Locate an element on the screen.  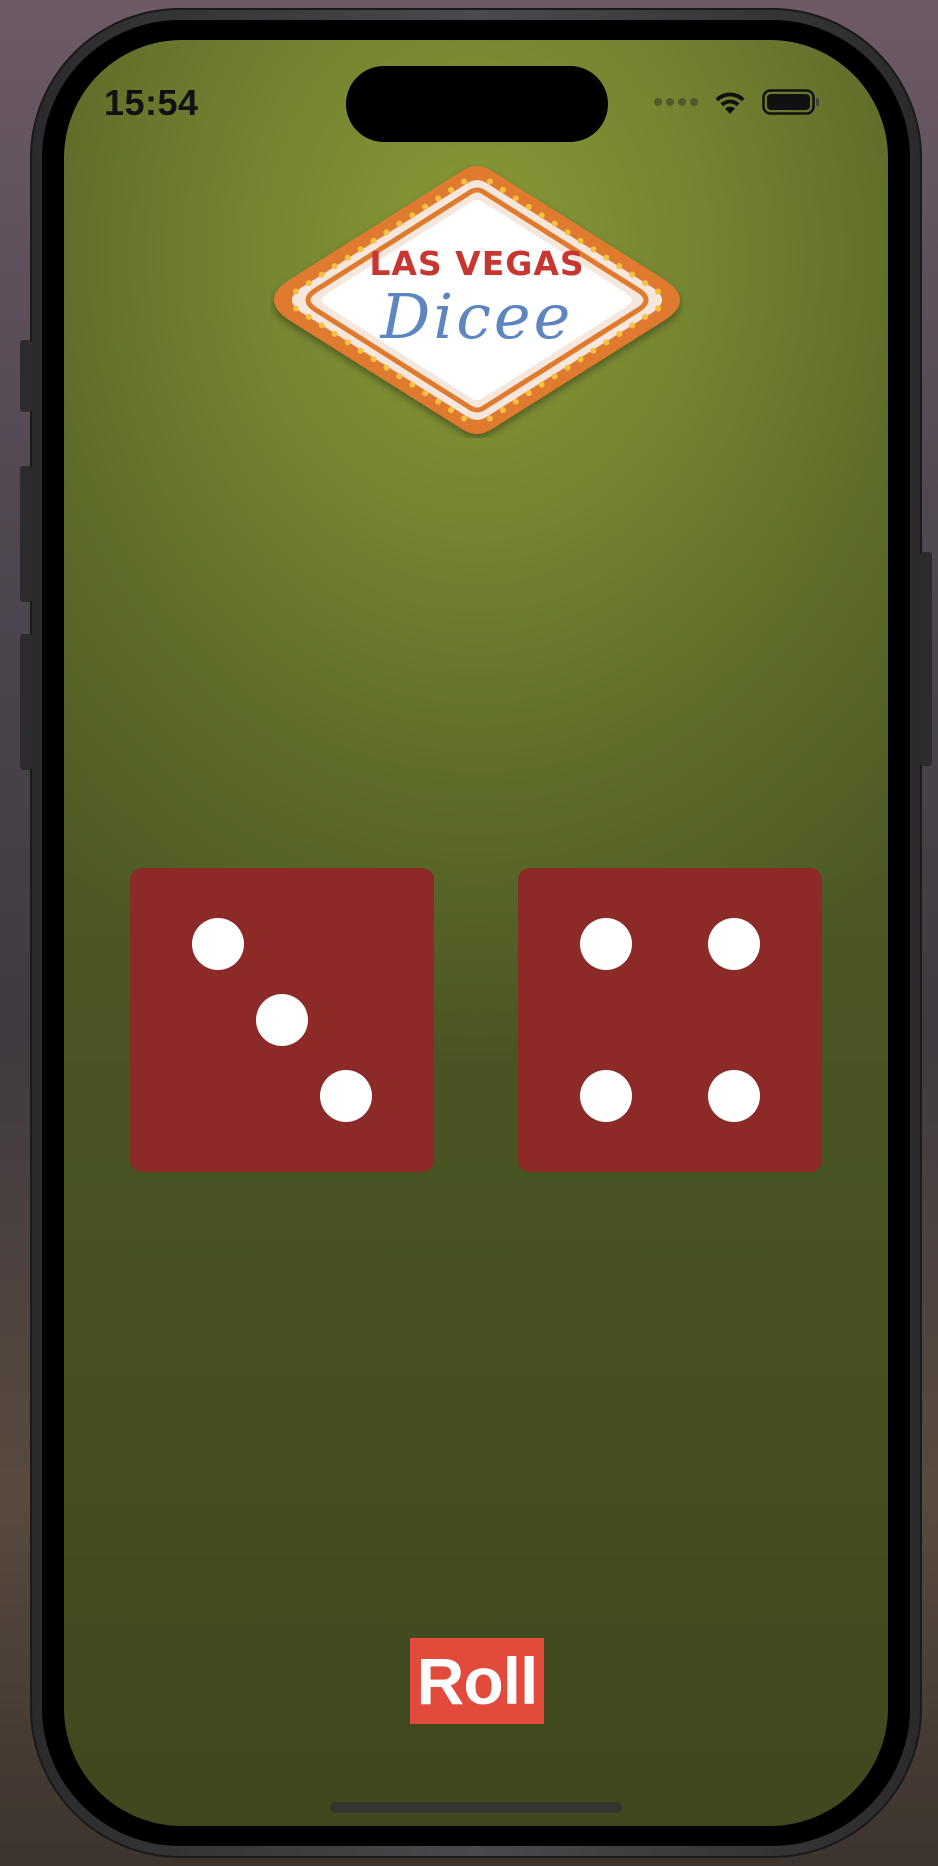
right-die is located at coordinates (670, 1020).